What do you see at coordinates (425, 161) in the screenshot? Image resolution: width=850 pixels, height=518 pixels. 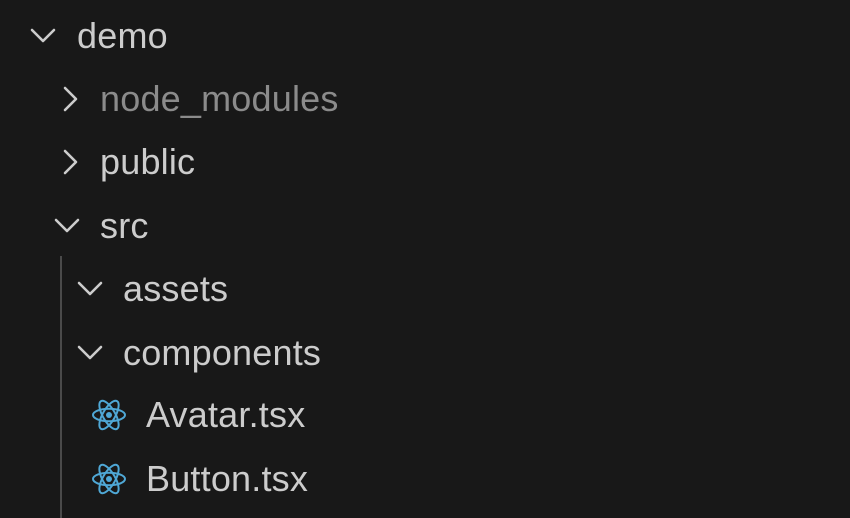 I see `tree-item-public: public` at bounding box center [425, 161].